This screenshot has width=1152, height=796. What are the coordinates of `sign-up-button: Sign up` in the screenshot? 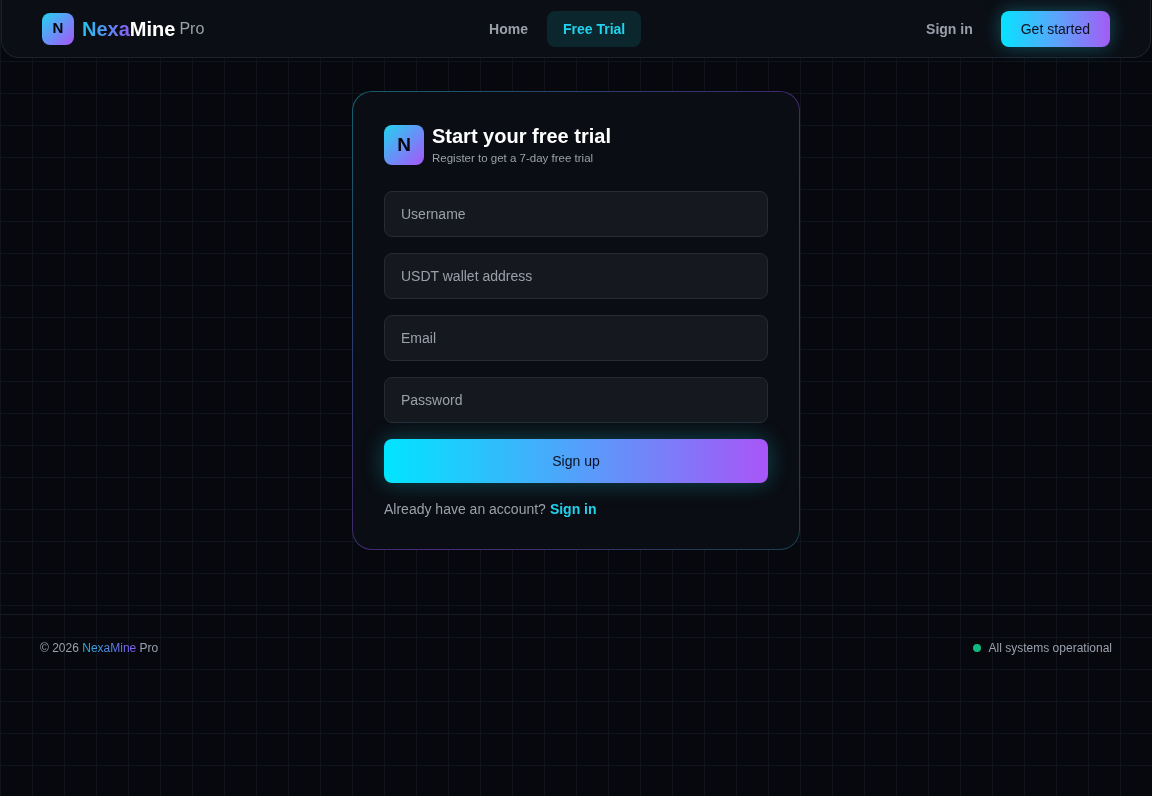 It's located at (576, 461).